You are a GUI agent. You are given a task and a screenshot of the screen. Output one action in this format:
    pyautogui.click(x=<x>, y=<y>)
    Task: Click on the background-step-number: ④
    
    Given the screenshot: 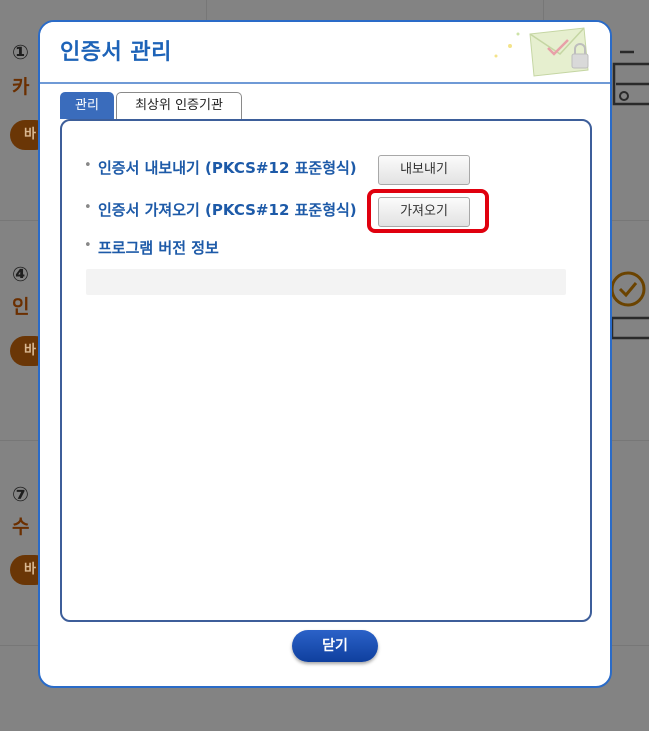 What is the action you would take?
    pyautogui.click(x=20, y=274)
    